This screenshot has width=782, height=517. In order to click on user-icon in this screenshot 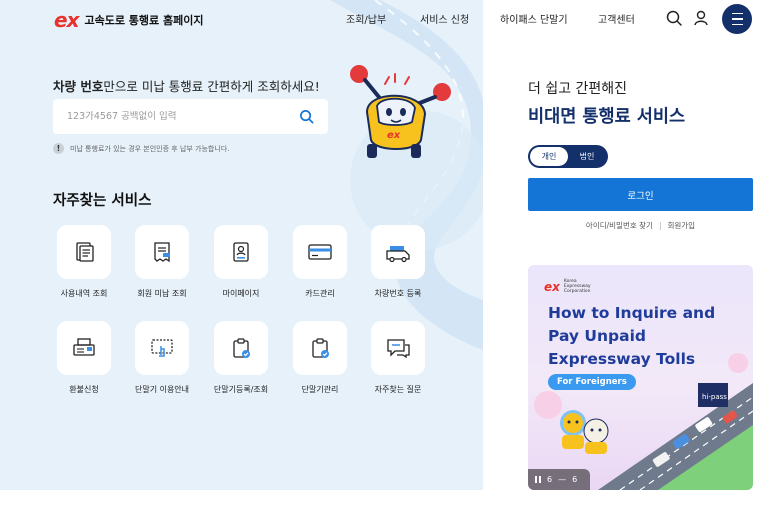, I will do `click(701, 18)`.